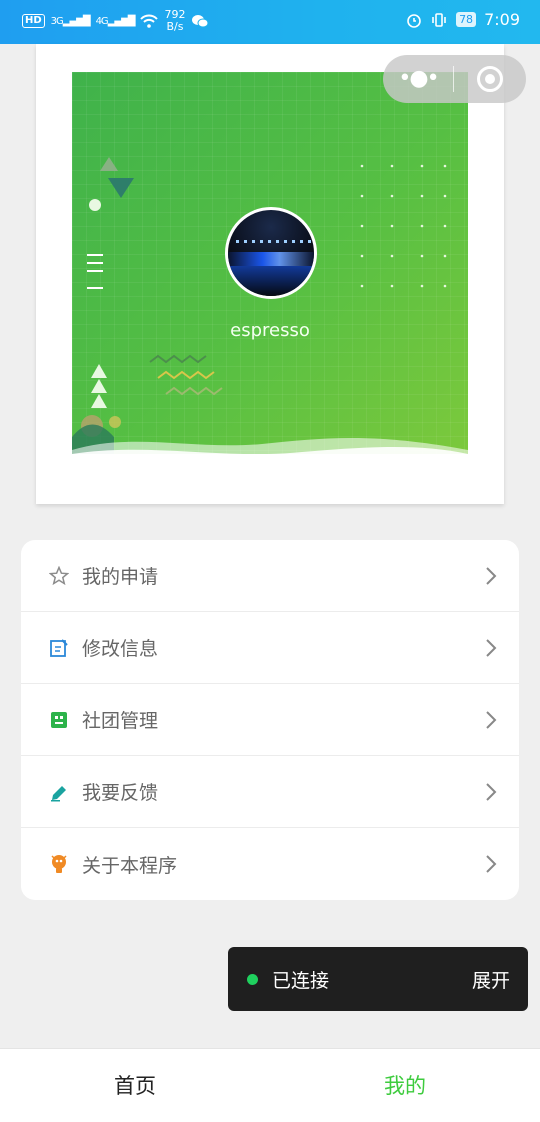 This screenshot has width=540, height=1122. I want to click on signal-4g-icon: 4G▂▄▆█, so click(115, 21).